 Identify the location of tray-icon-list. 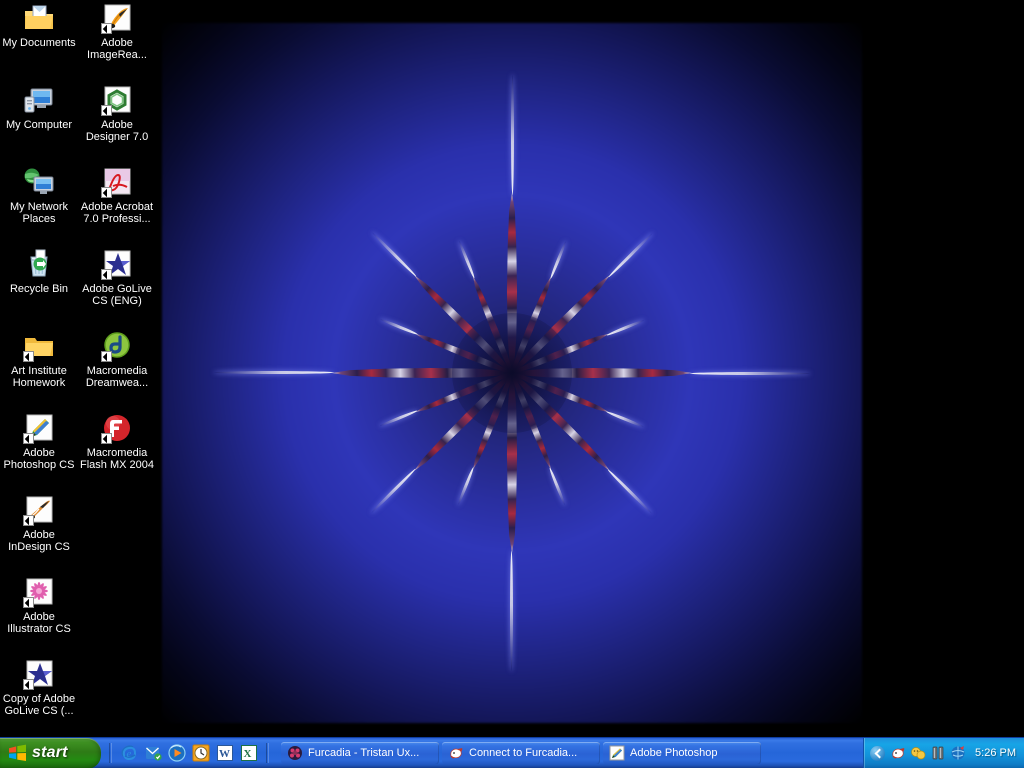
(928, 753).